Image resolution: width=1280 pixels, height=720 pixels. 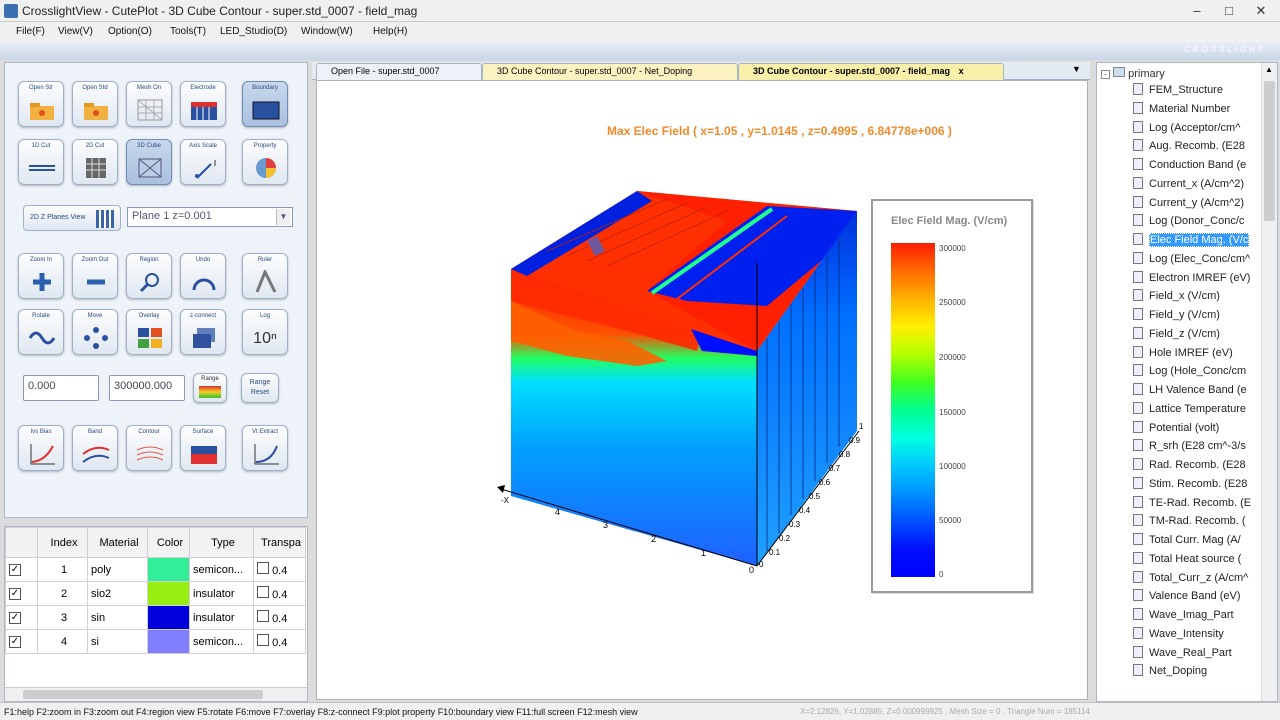 I want to click on tree-item: Lattice Temperature, so click(x=1197, y=410).